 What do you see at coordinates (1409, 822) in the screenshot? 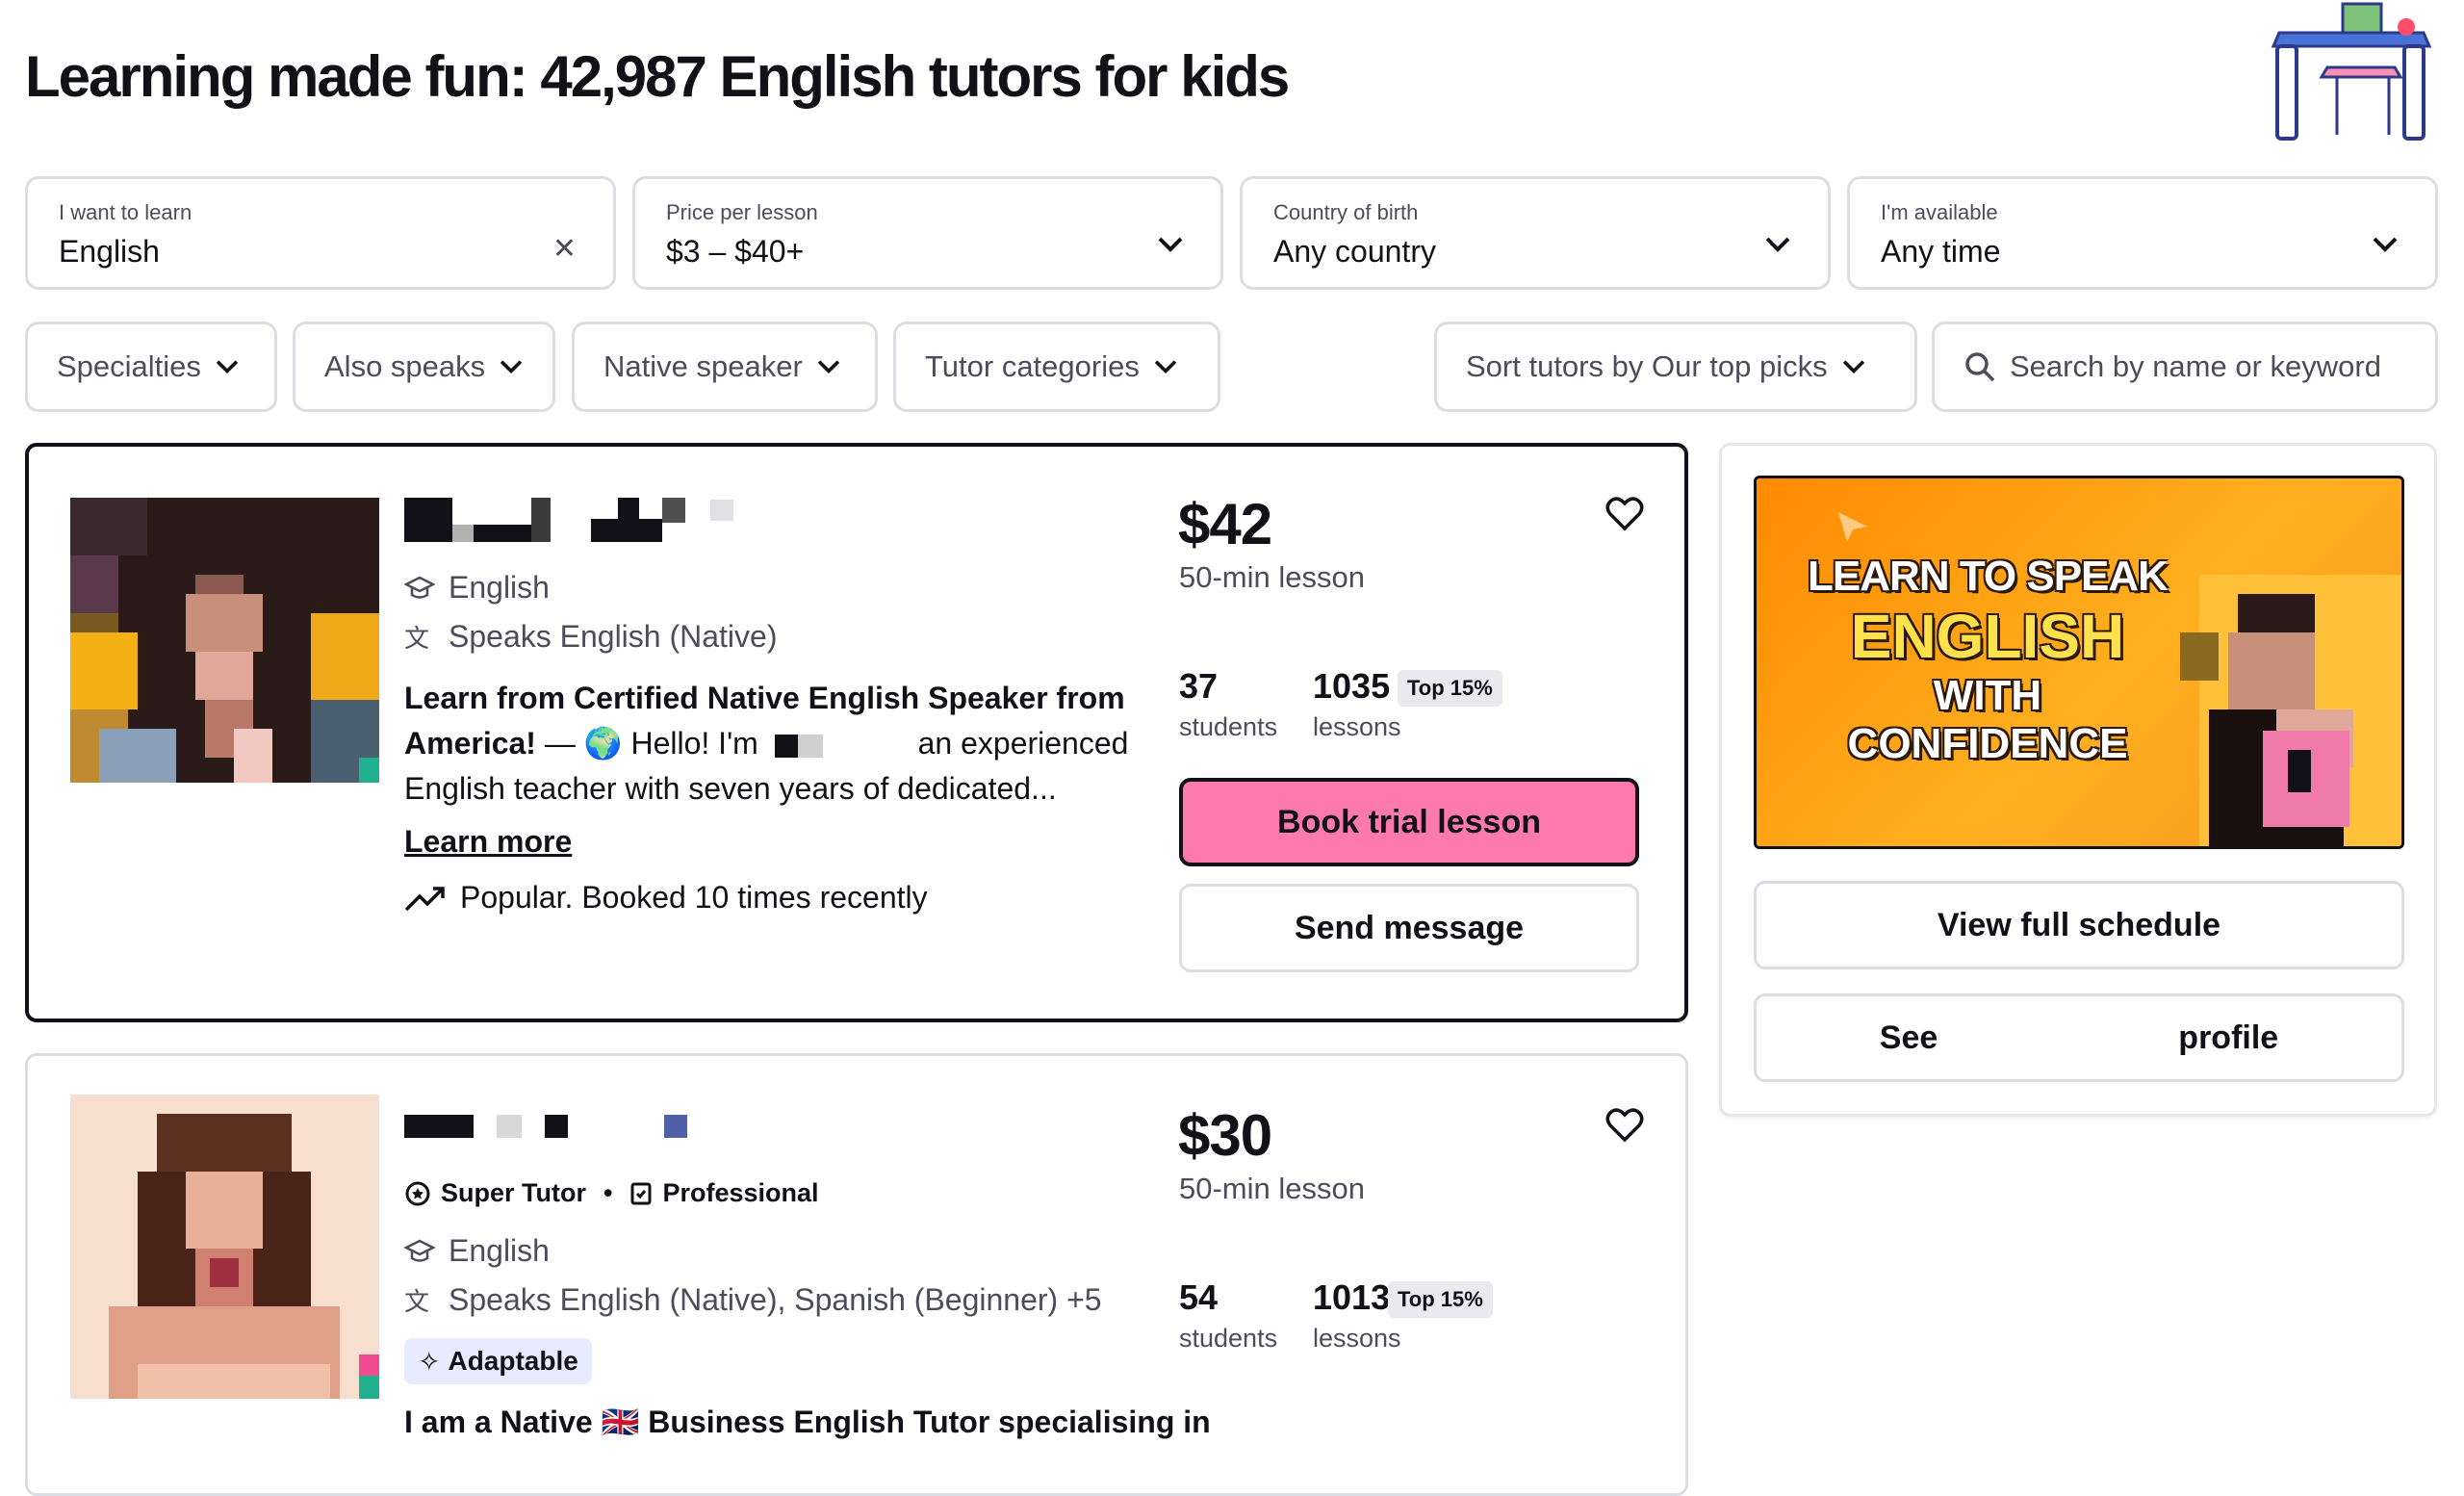
I see `book-trial-button: Book trial lesson` at bounding box center [1409, 822].